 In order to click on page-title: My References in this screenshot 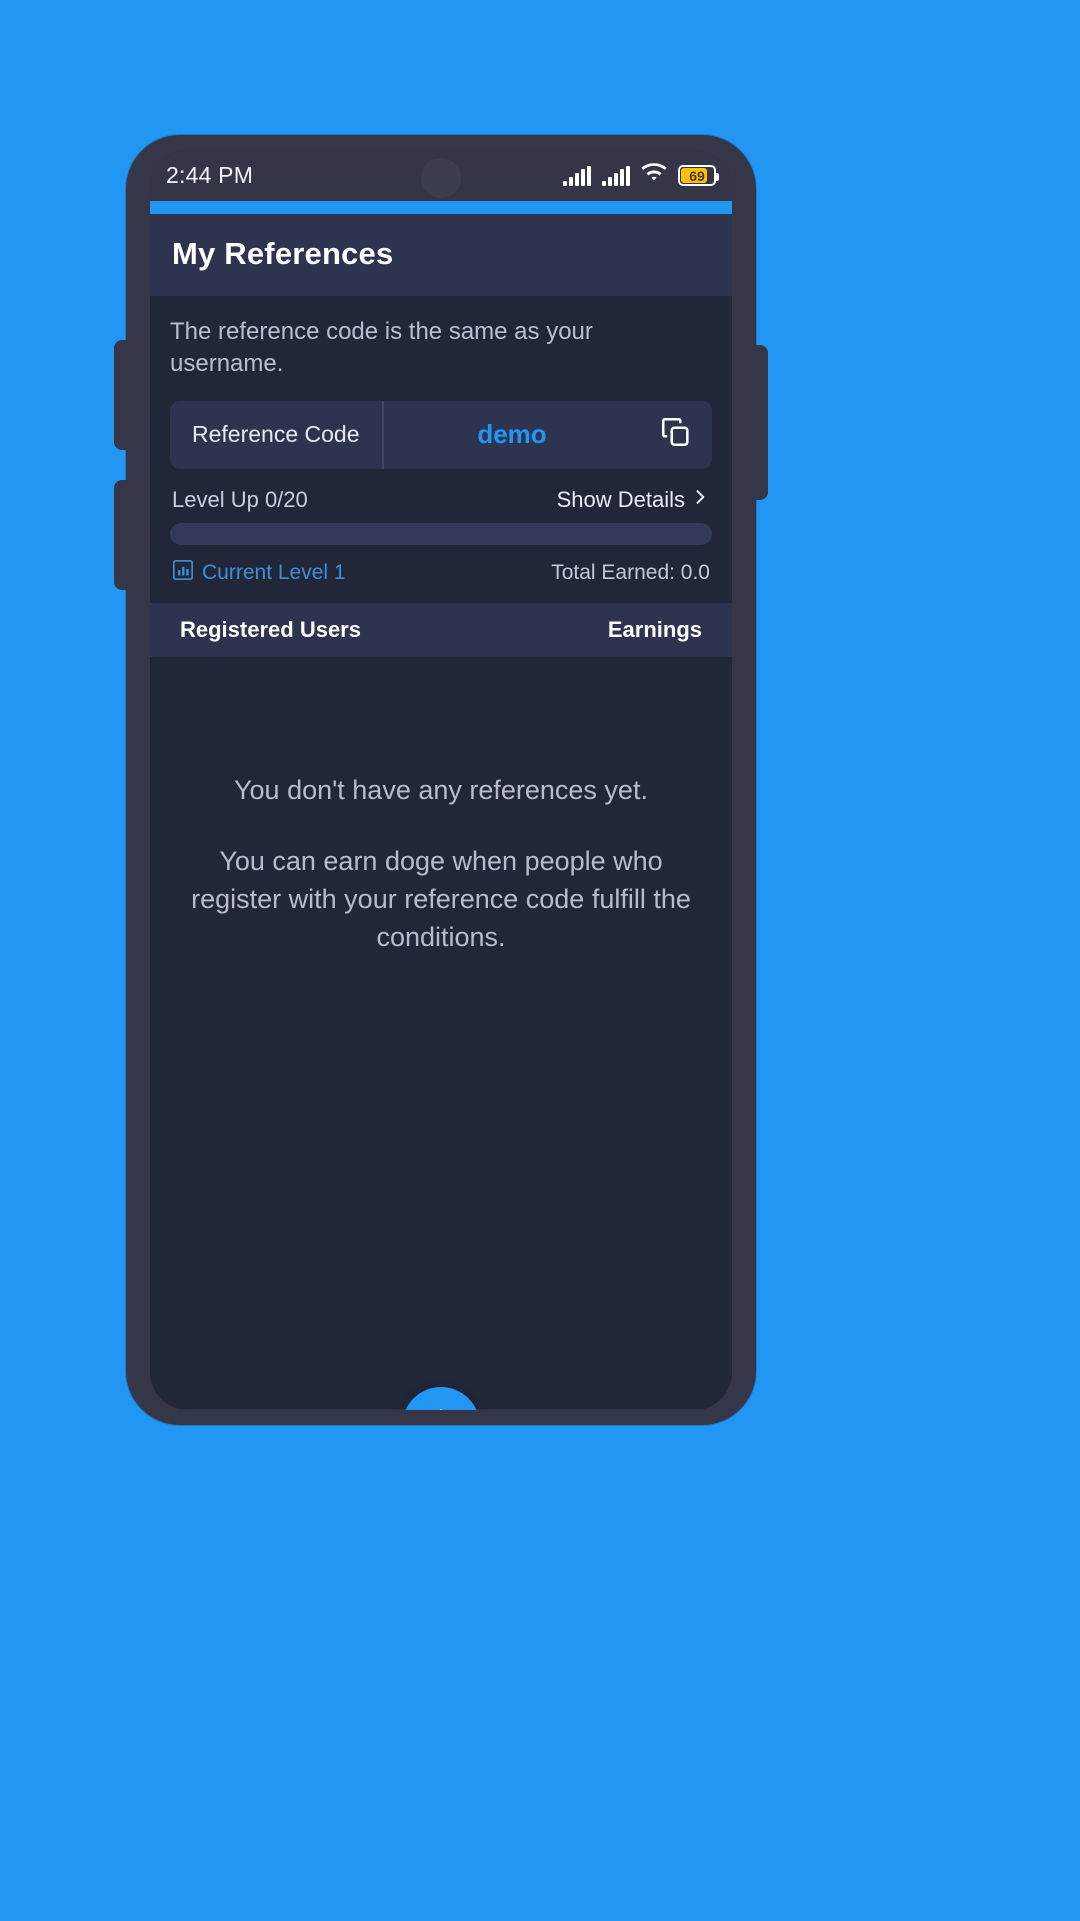, I will do `click(283, 253)`.